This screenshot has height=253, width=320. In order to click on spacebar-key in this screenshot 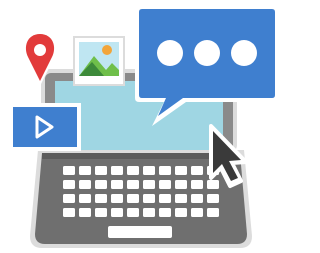, I will do `click(140, 232)`.